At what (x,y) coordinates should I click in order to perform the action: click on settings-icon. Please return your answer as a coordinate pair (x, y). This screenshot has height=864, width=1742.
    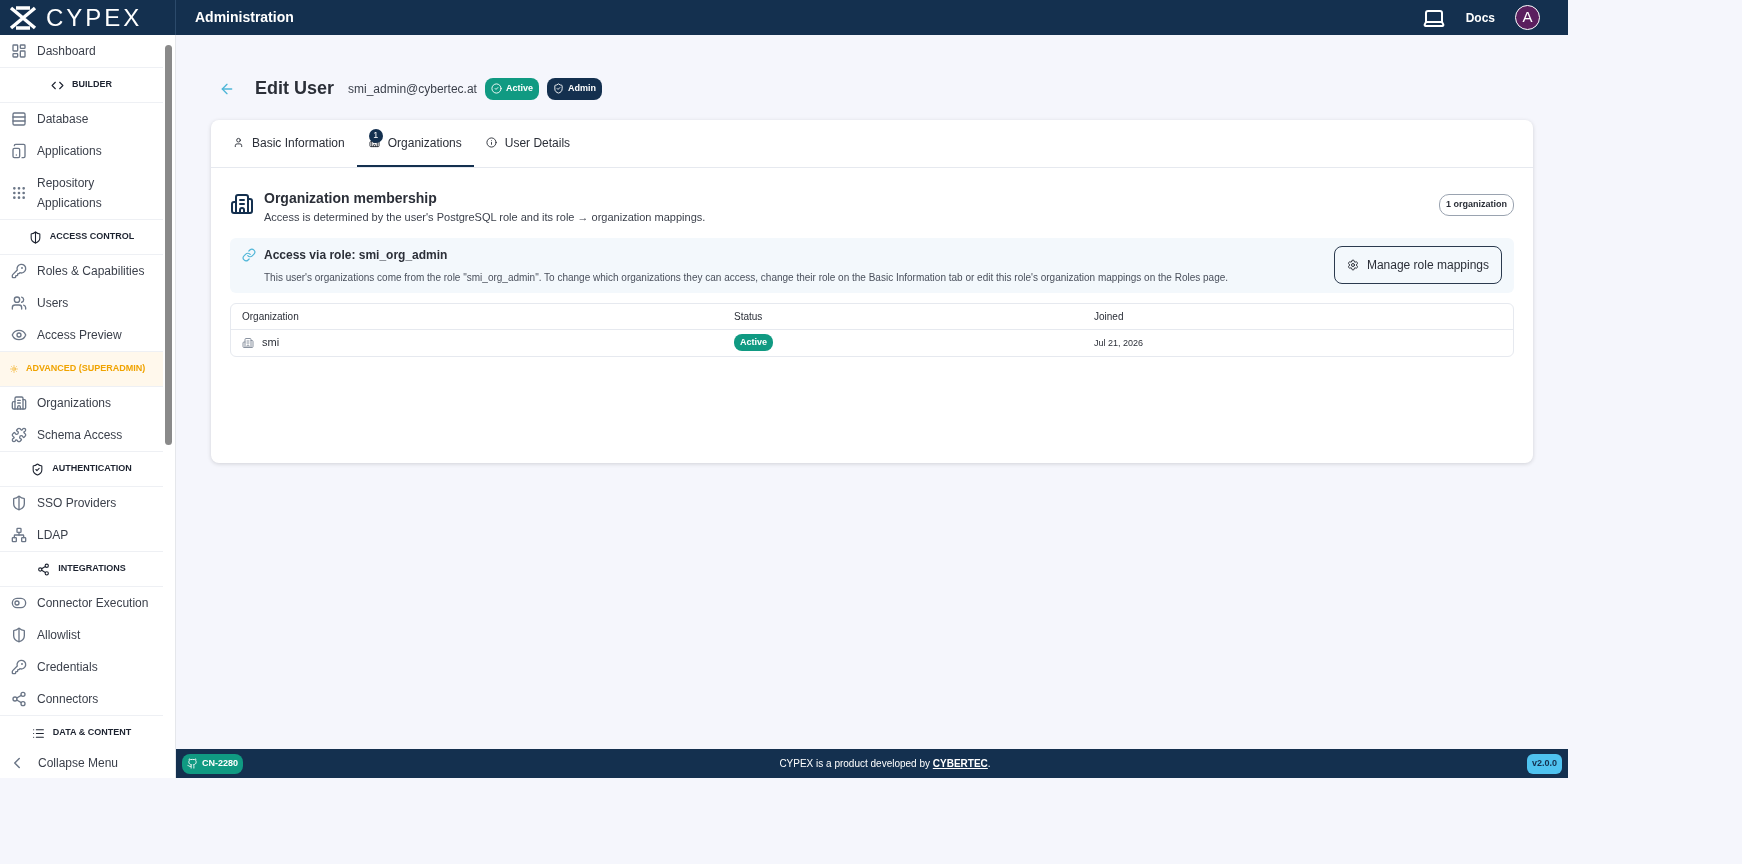
    Looking at the image, I should click on (1352, 265).